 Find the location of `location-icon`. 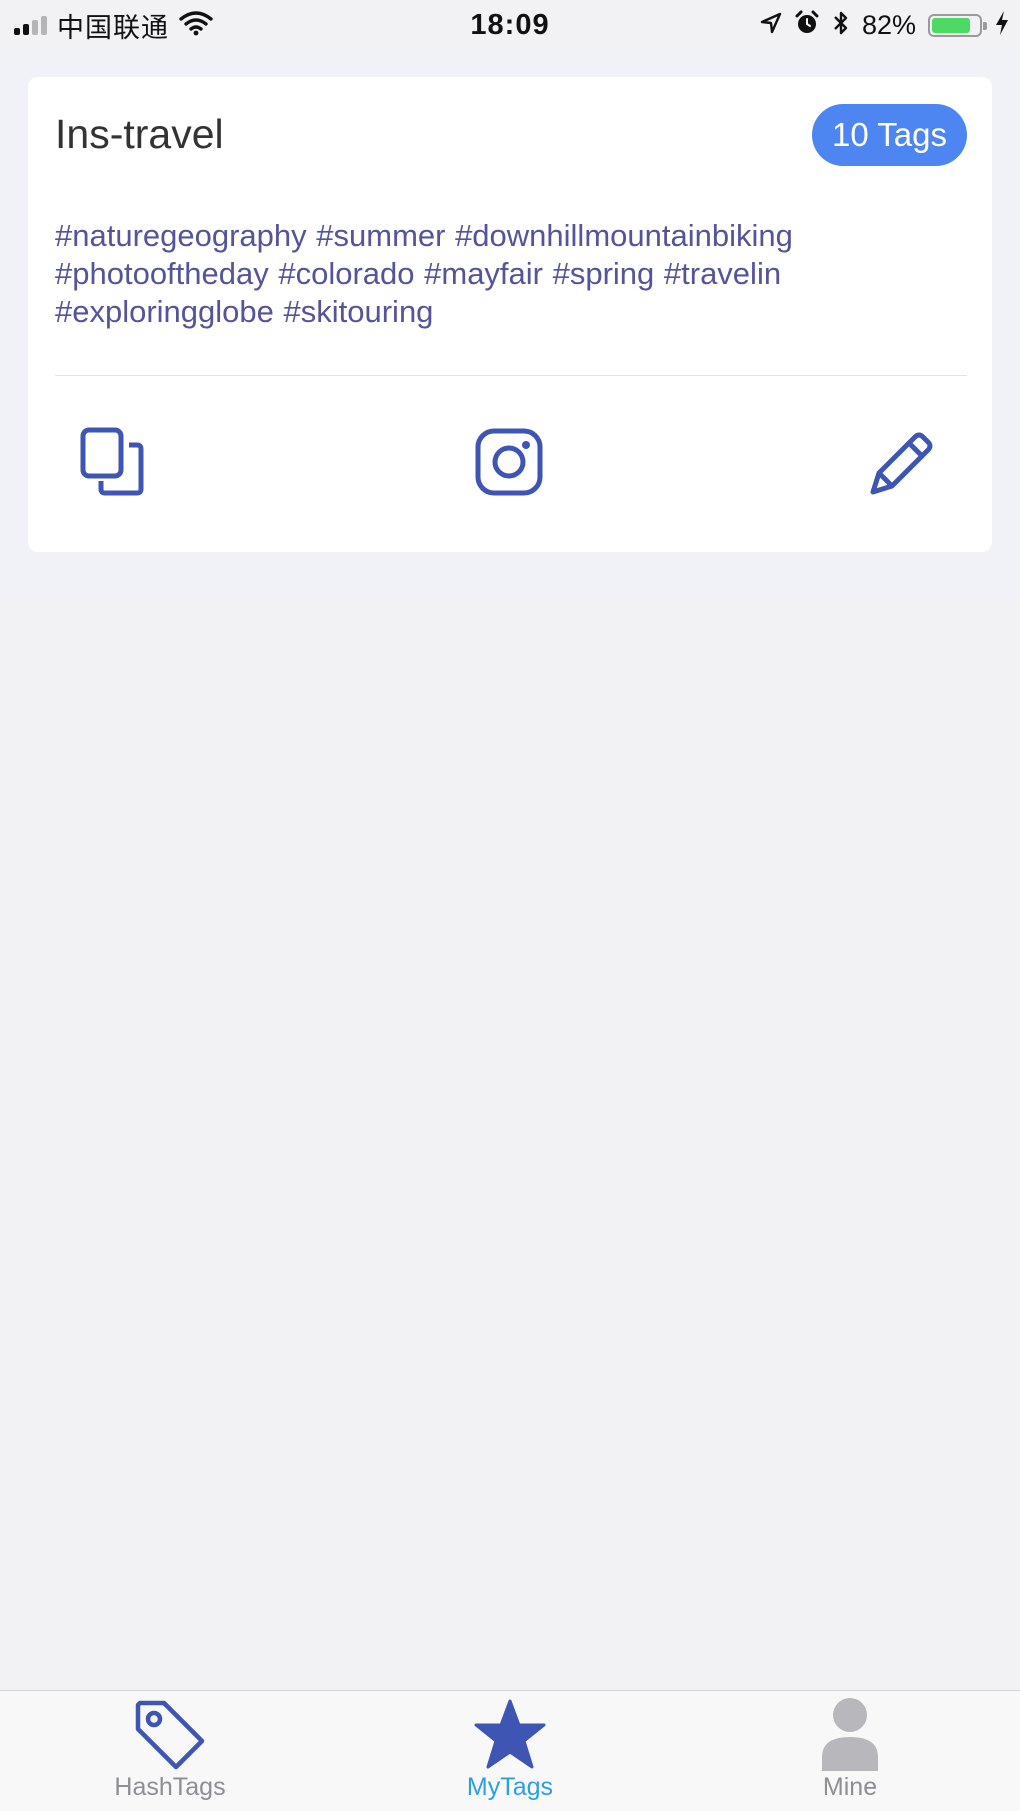

location-icon is located at coordinates (771, 25).